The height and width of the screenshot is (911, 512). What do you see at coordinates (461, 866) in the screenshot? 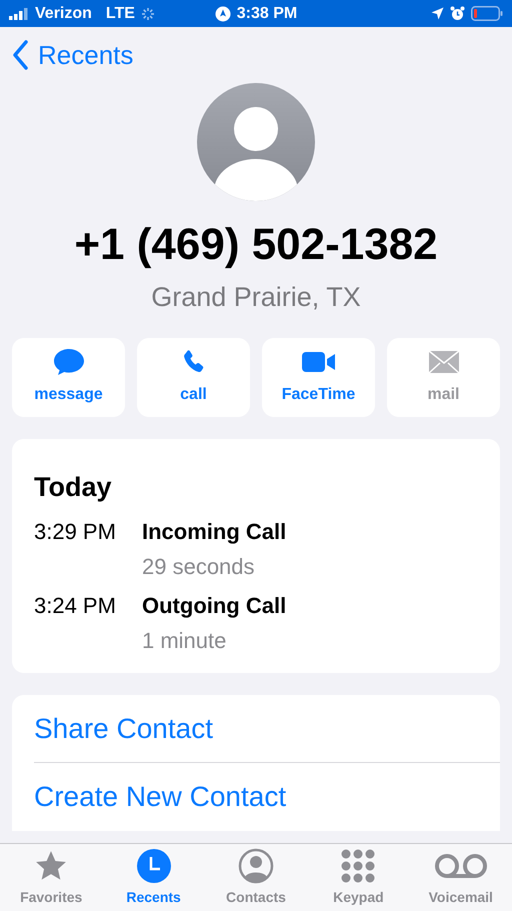
I see `voicemail-icon` at bounding box center [461, 866].